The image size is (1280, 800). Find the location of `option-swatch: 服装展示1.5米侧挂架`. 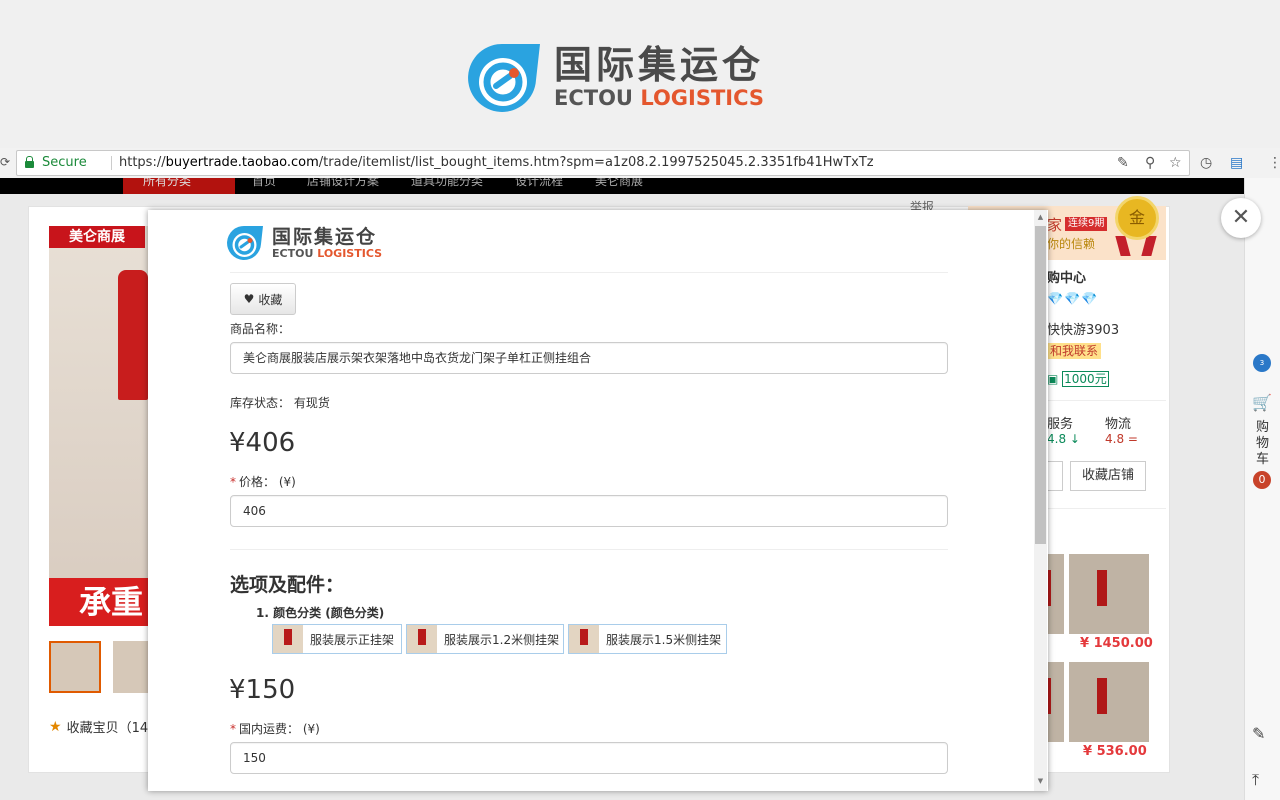

option-swatch: 服装展示1.5米侧挂架 is located at coordinates (647, 639).